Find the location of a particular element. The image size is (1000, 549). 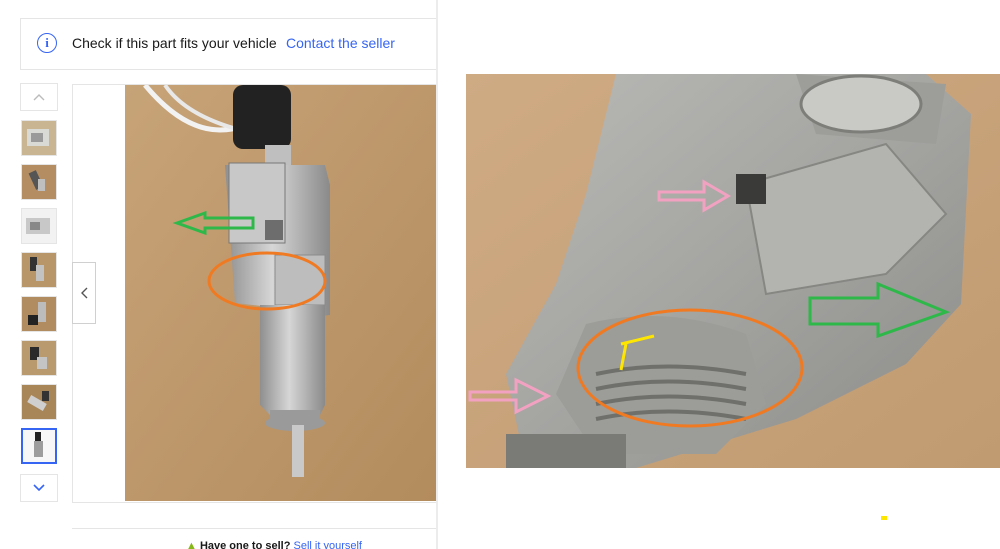

thumbnail-8-selected is located at coordinates (39, 446).